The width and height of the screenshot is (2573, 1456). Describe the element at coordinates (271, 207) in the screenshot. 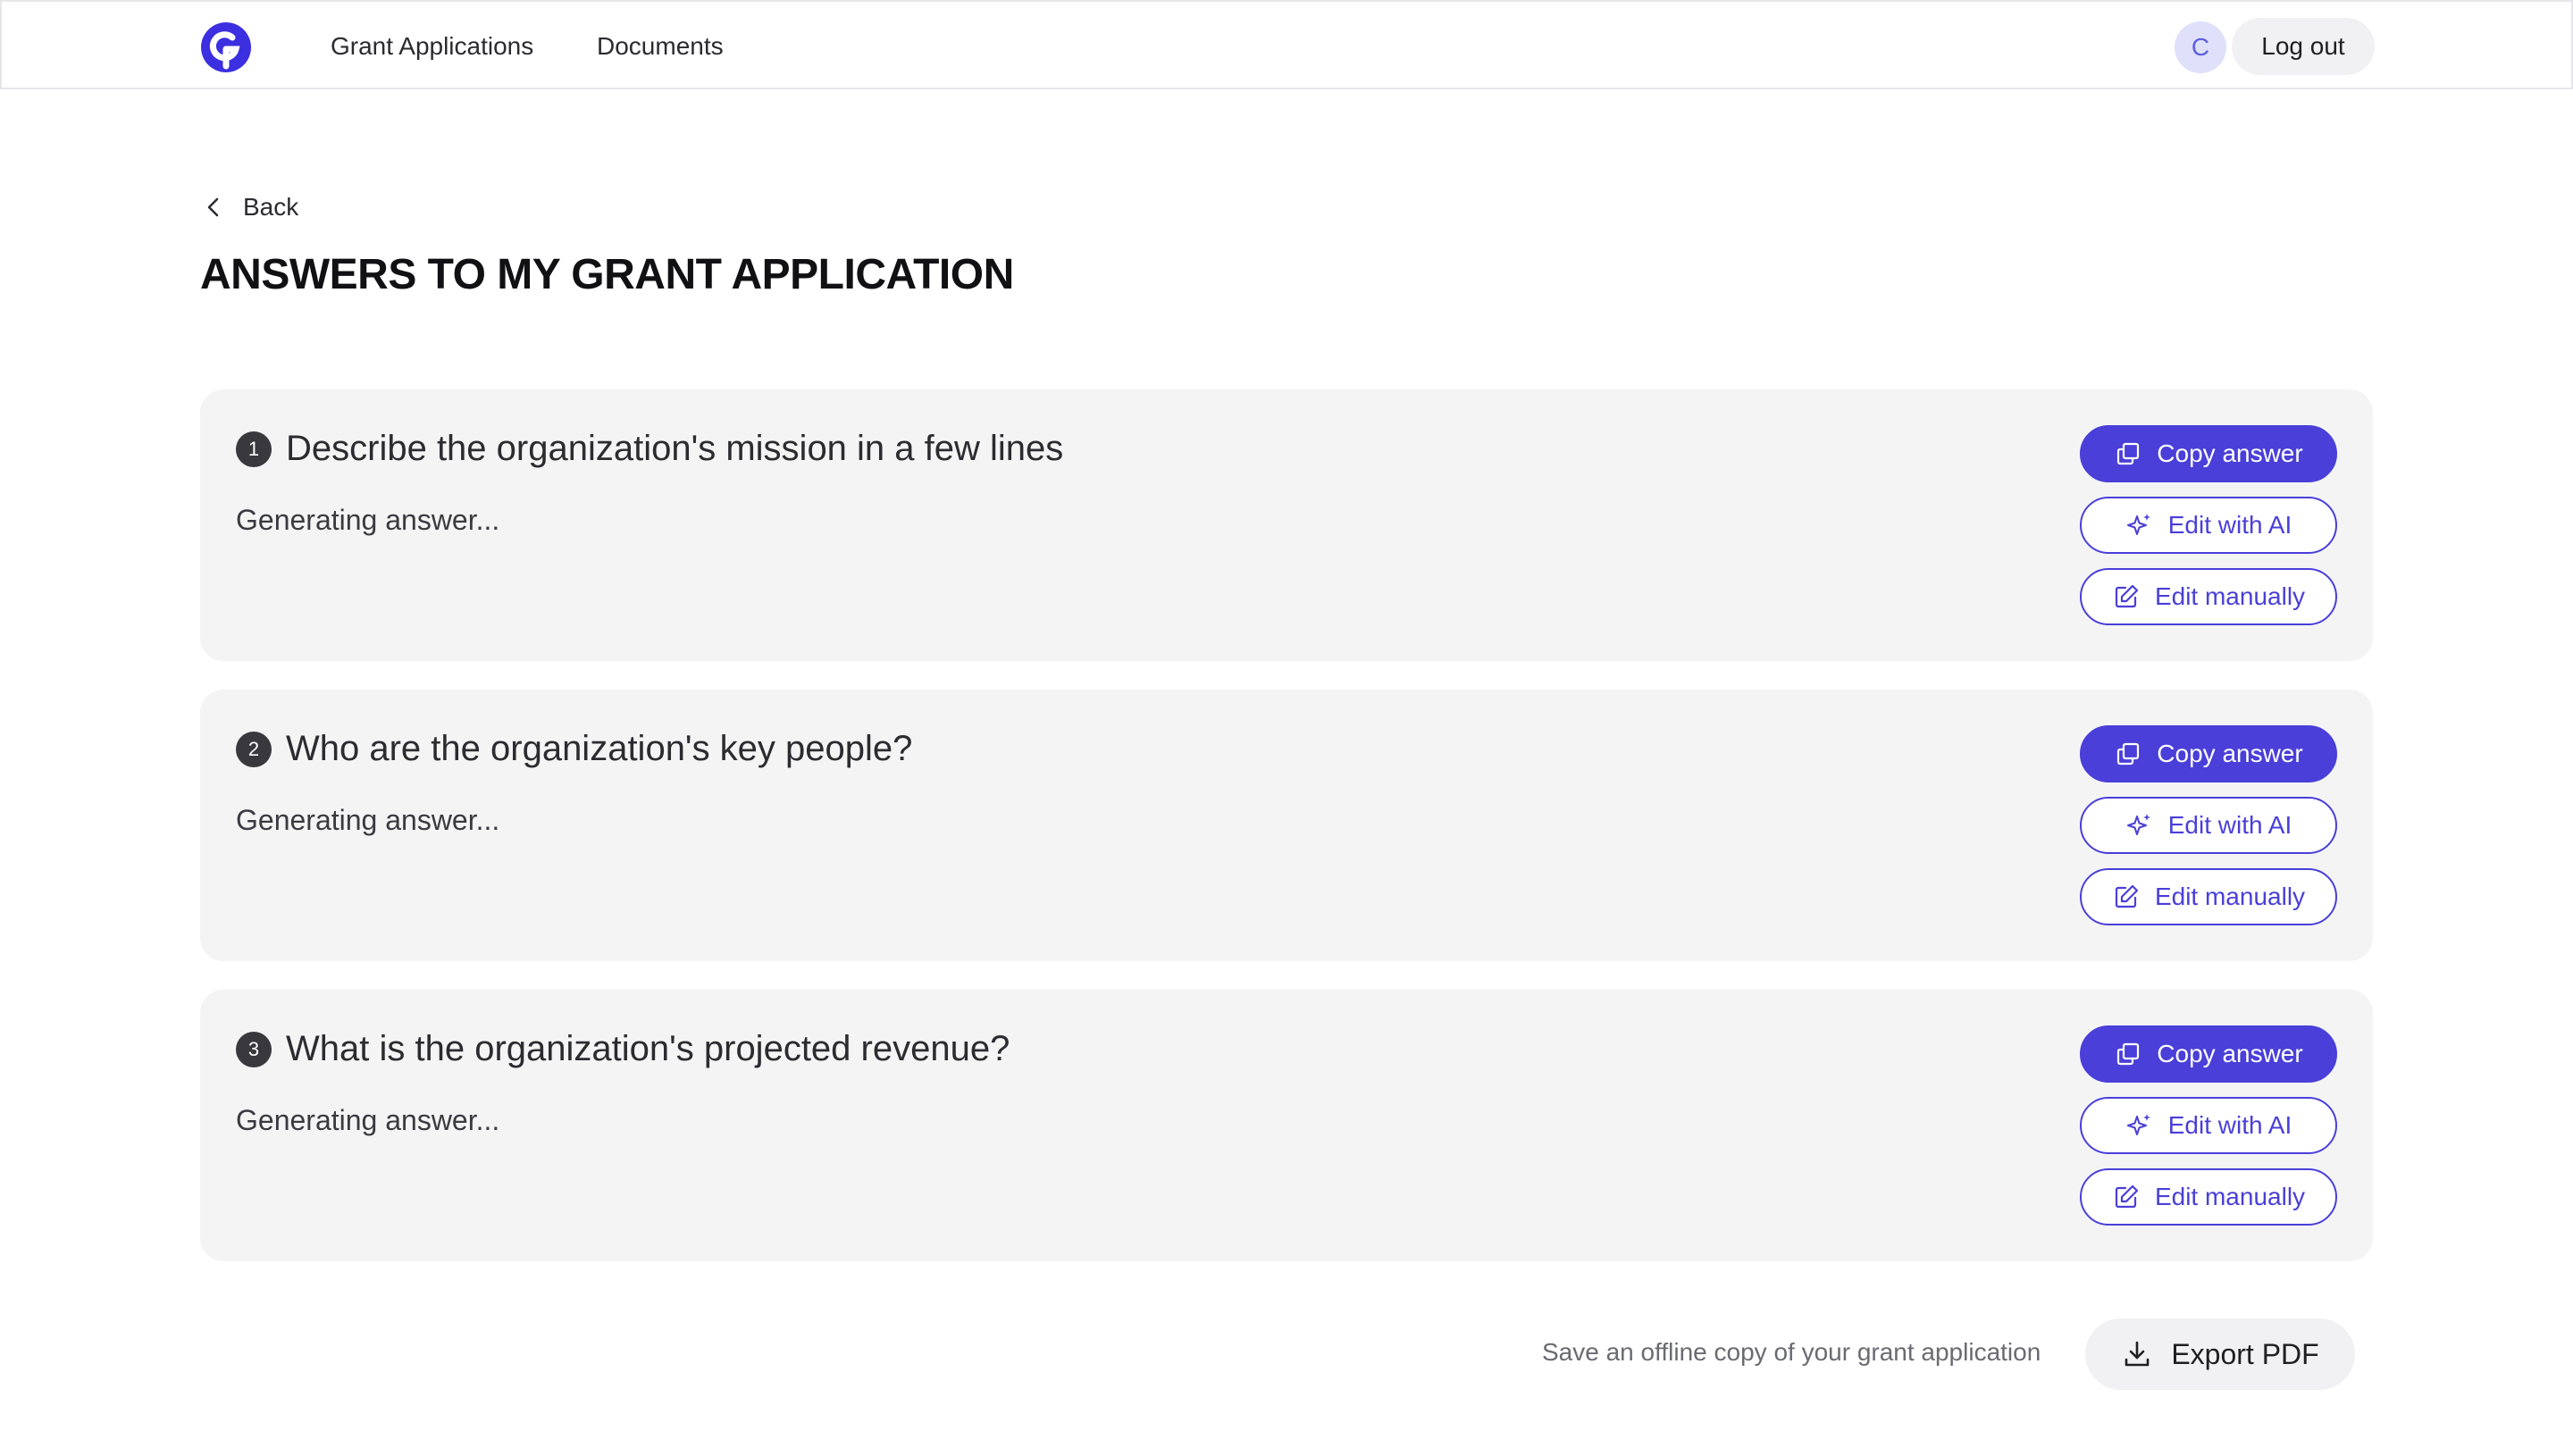

I see `back-label: Back` at that location.